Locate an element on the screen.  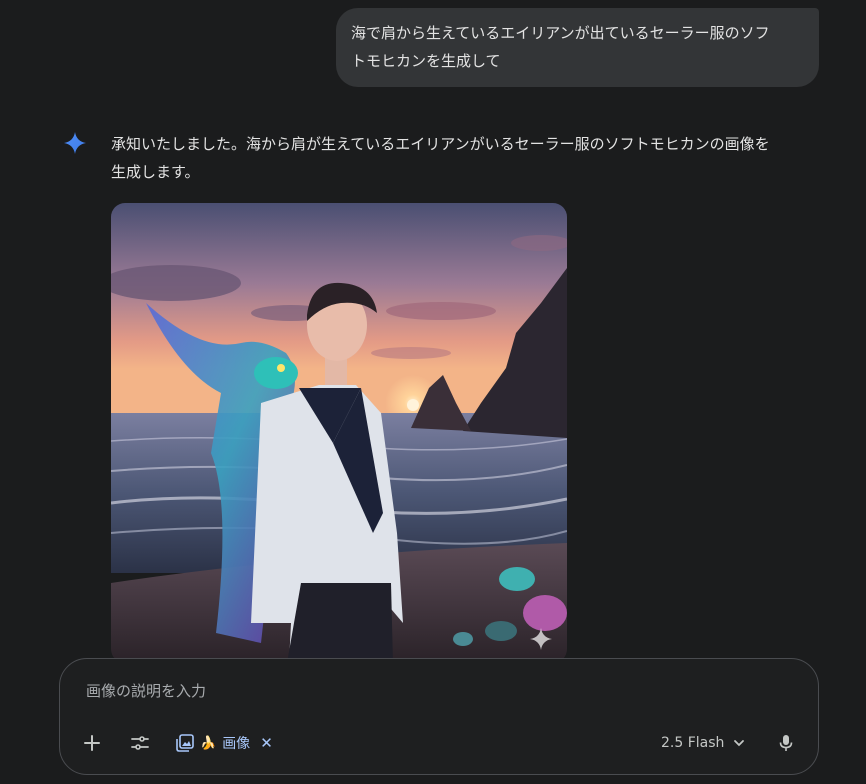
image-chip-label: 画像 is located at coordinates (236, 744).